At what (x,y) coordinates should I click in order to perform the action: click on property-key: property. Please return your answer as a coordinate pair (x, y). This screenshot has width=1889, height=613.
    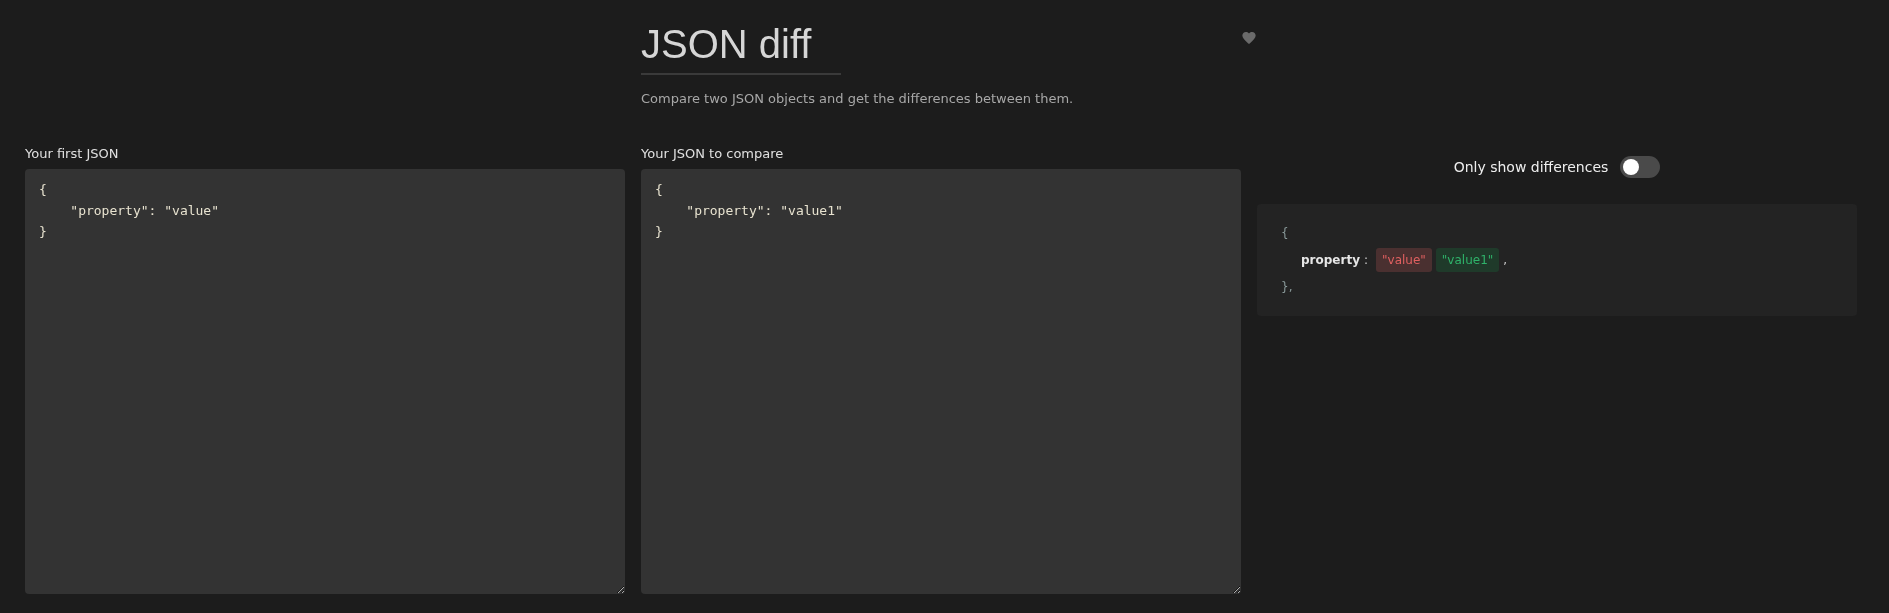
    Looking at the image, I should click on (1330, 260).